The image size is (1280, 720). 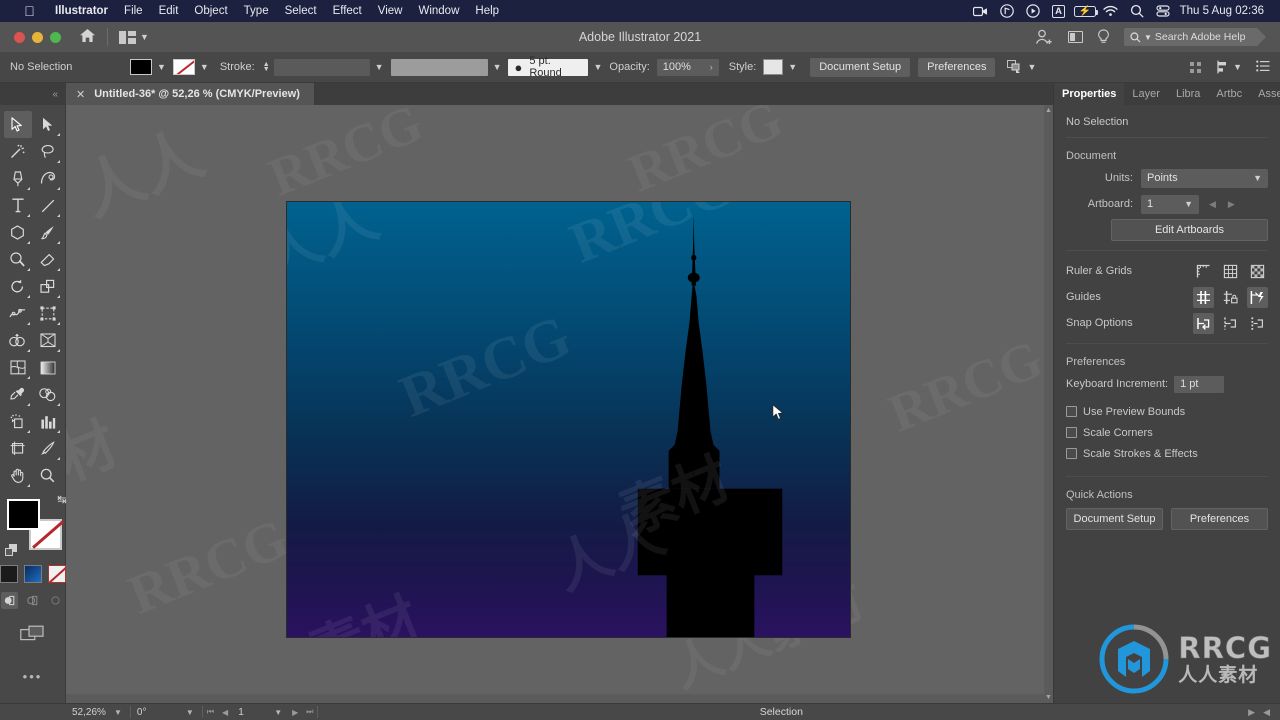 I want to click on stroke-weight-input, so click(x=321, y=67).